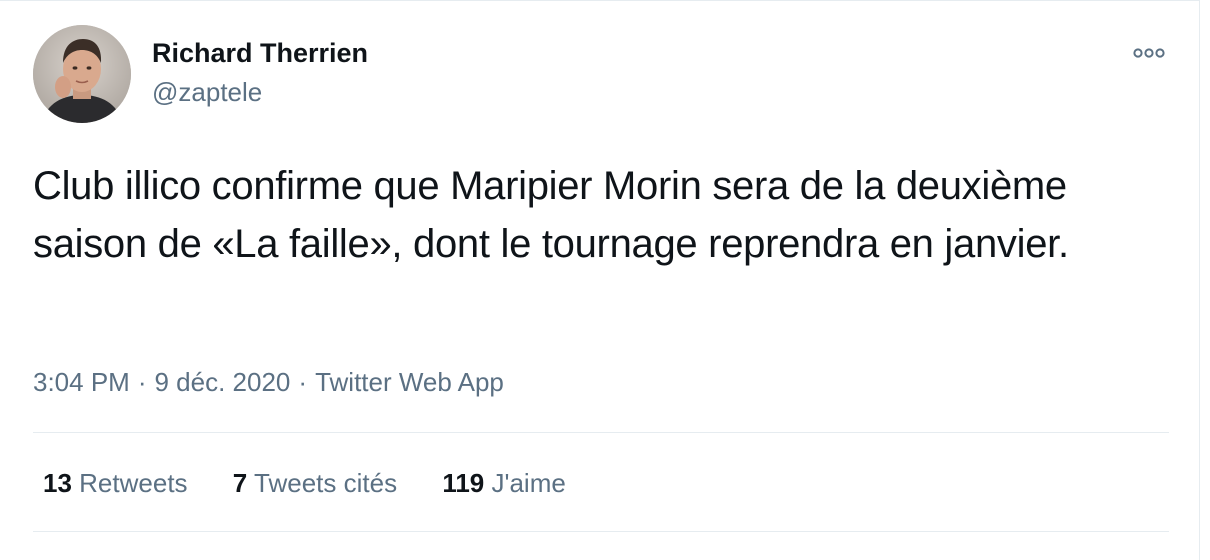 The height and width of the screenshot is (560, 1210). What do you see at coordinates (409, 382) in the screenshot?
I see `tweet-source-link: Twitter Web App` at bounding box center [409, 382].